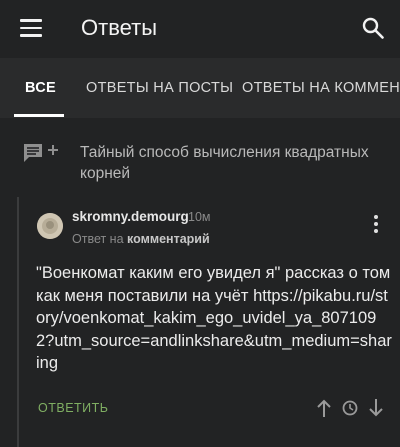  I want to click on arrow-down-icon, so click(376, 408).